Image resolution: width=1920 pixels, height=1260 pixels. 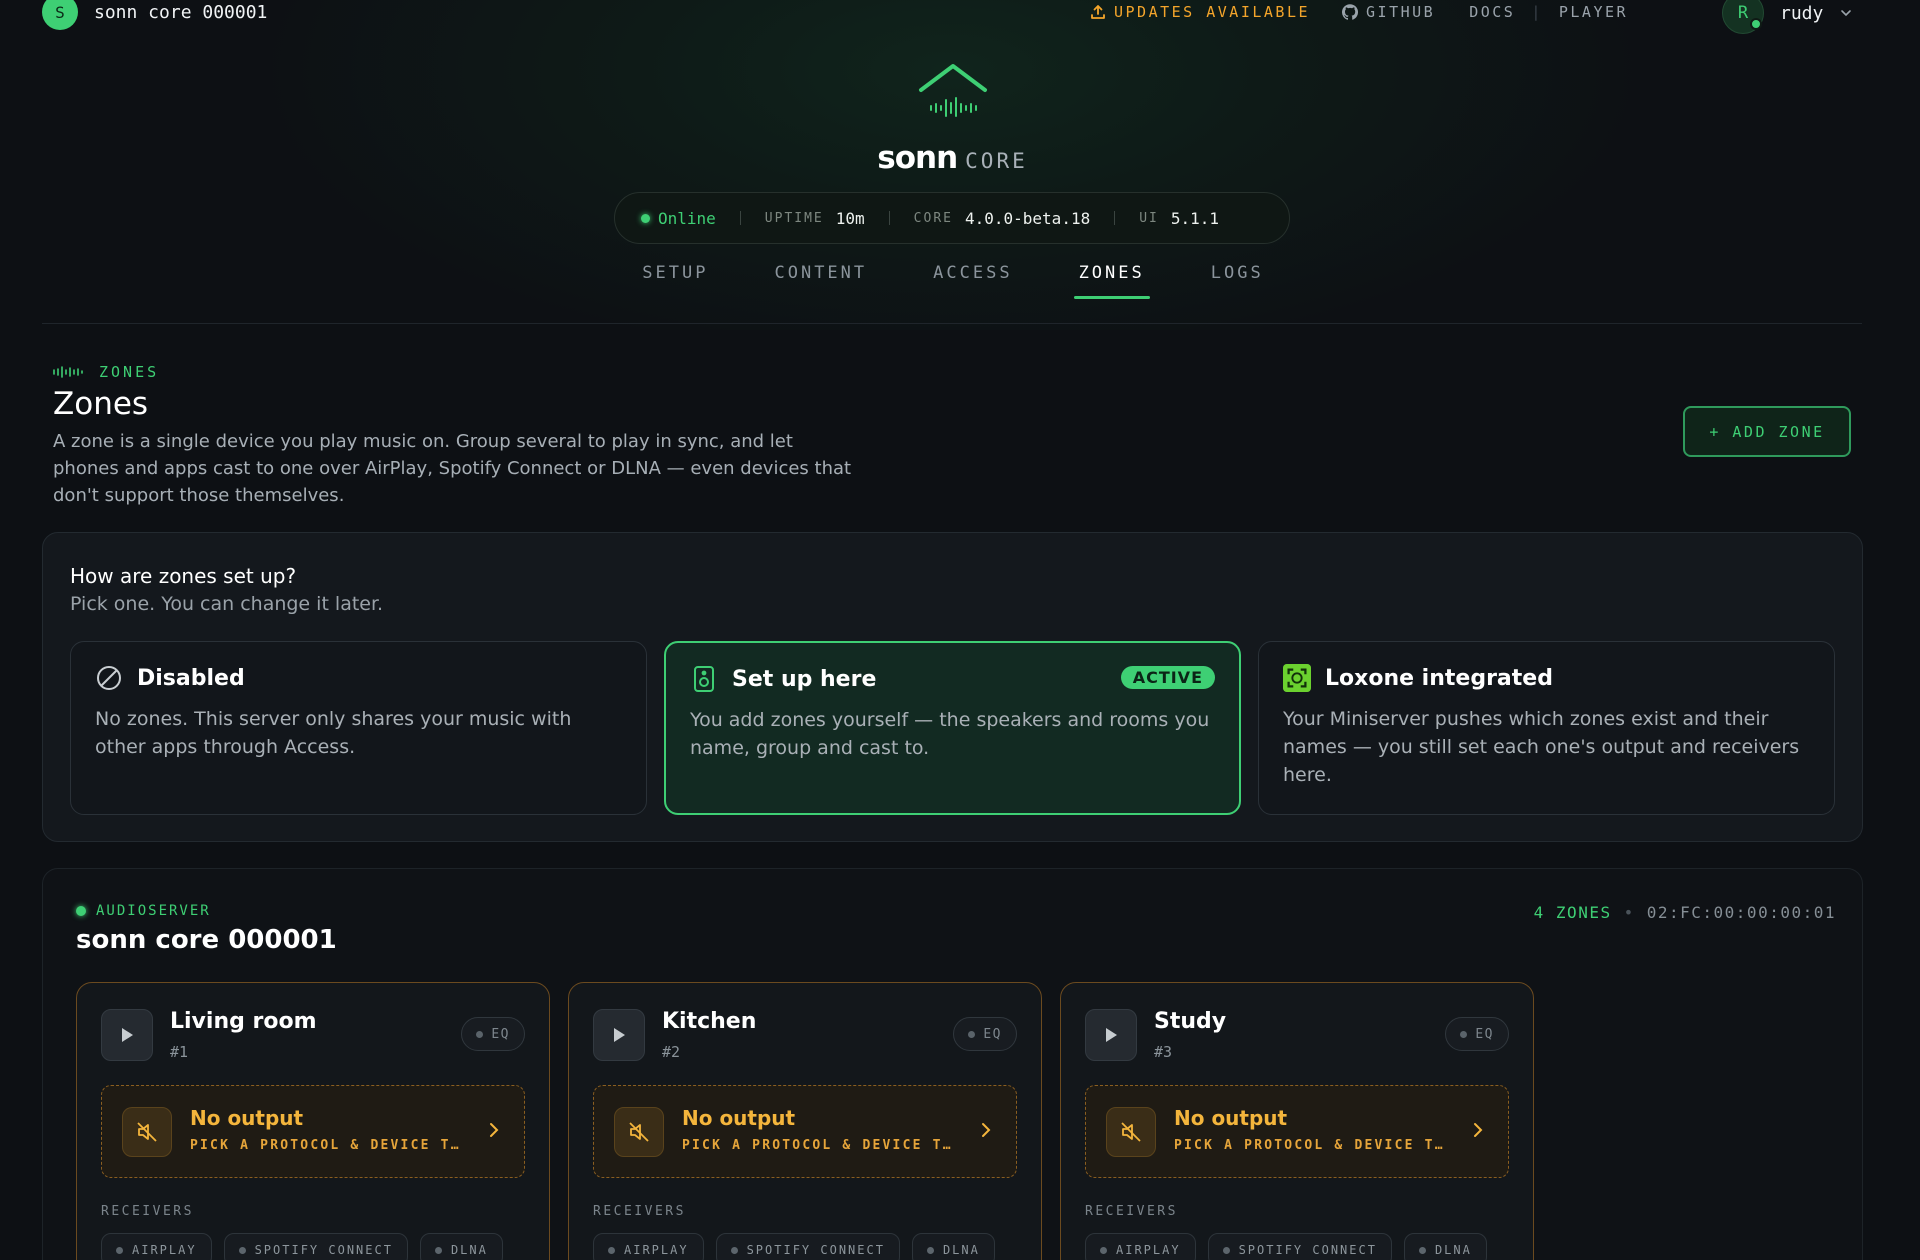 What do you see at coordinates (181, 12) in the screenshot?
I see `server-name: sonn core 000001` at bounding box center [181, 12].